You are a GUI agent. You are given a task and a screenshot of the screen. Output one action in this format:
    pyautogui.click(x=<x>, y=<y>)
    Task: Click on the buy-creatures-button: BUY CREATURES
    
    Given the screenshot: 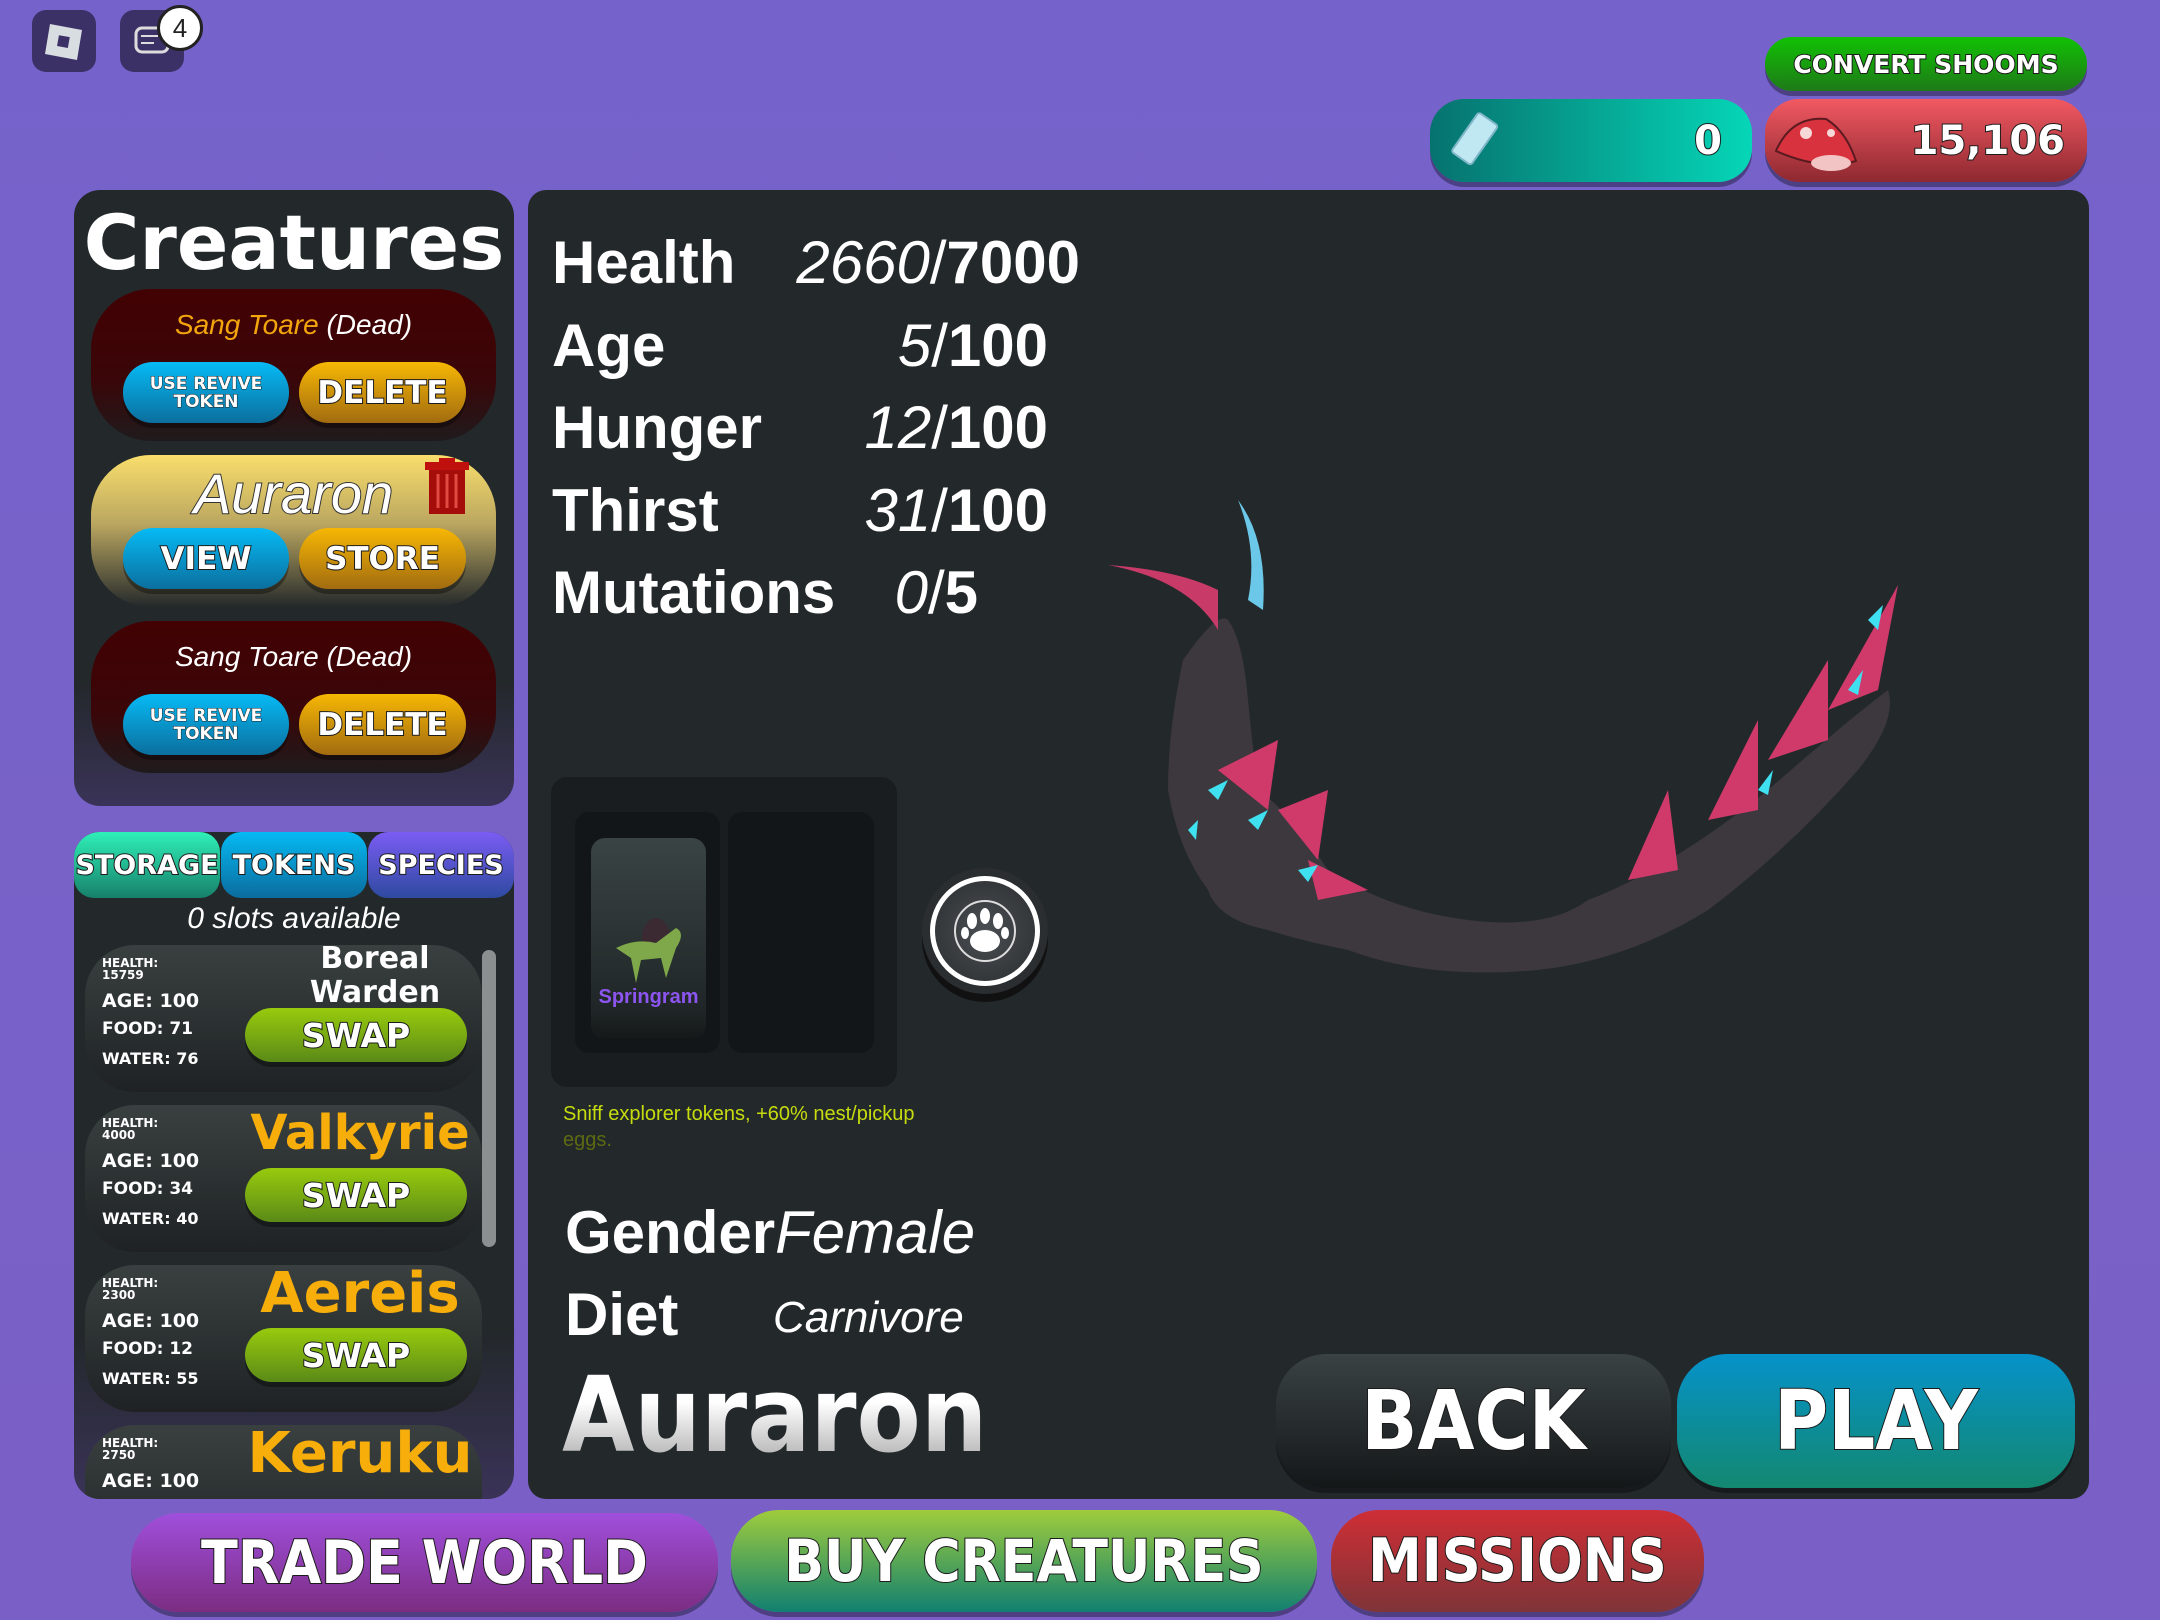 What is the action you would take?
    pyautogui.click(x=1024, y=1561)
    